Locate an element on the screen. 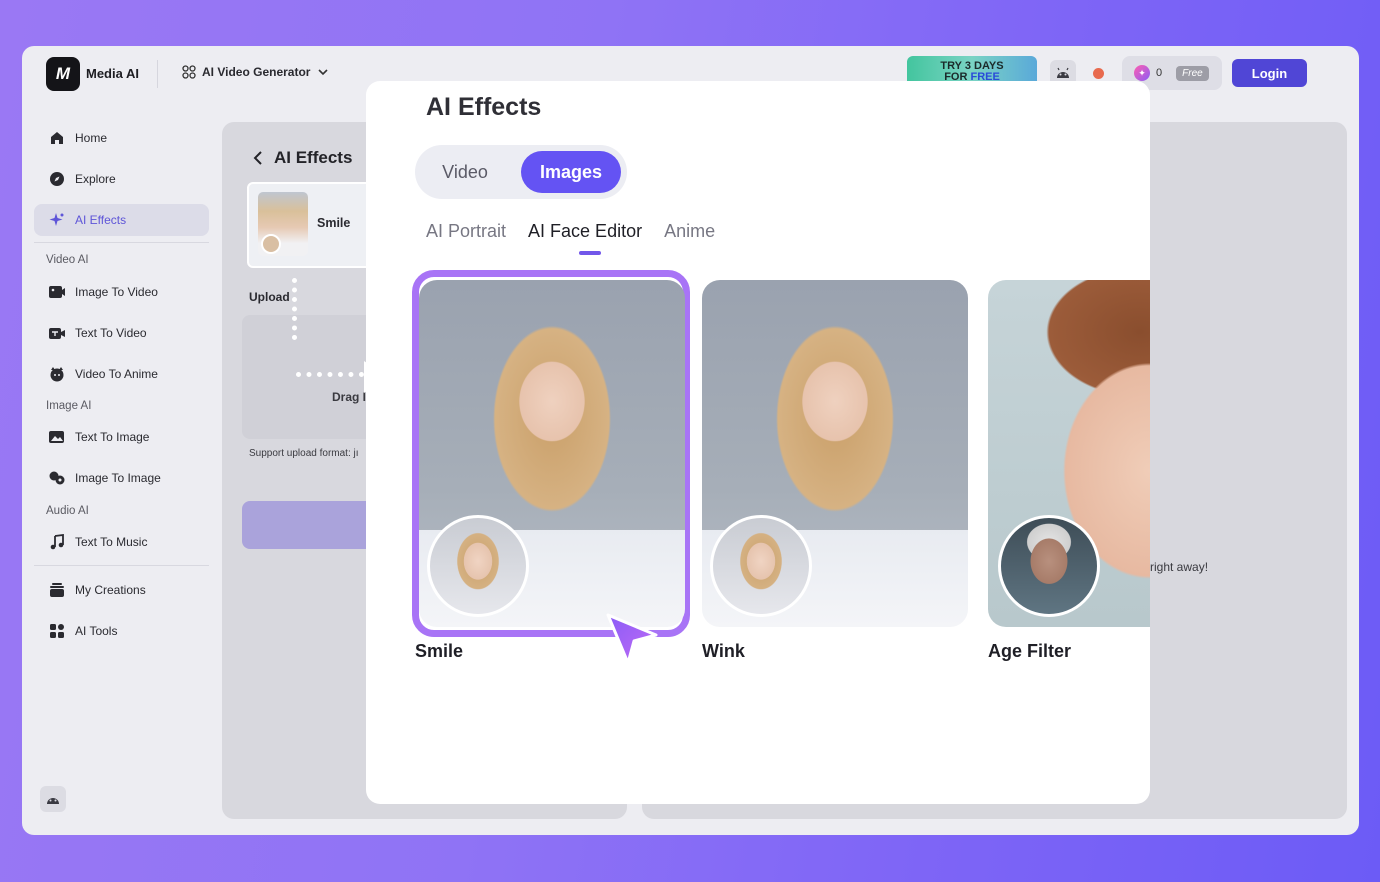 This screenshot has height=882, width=1380. sidebar-item-image-to-video: Image To Video is located at coordinates (121, 292).